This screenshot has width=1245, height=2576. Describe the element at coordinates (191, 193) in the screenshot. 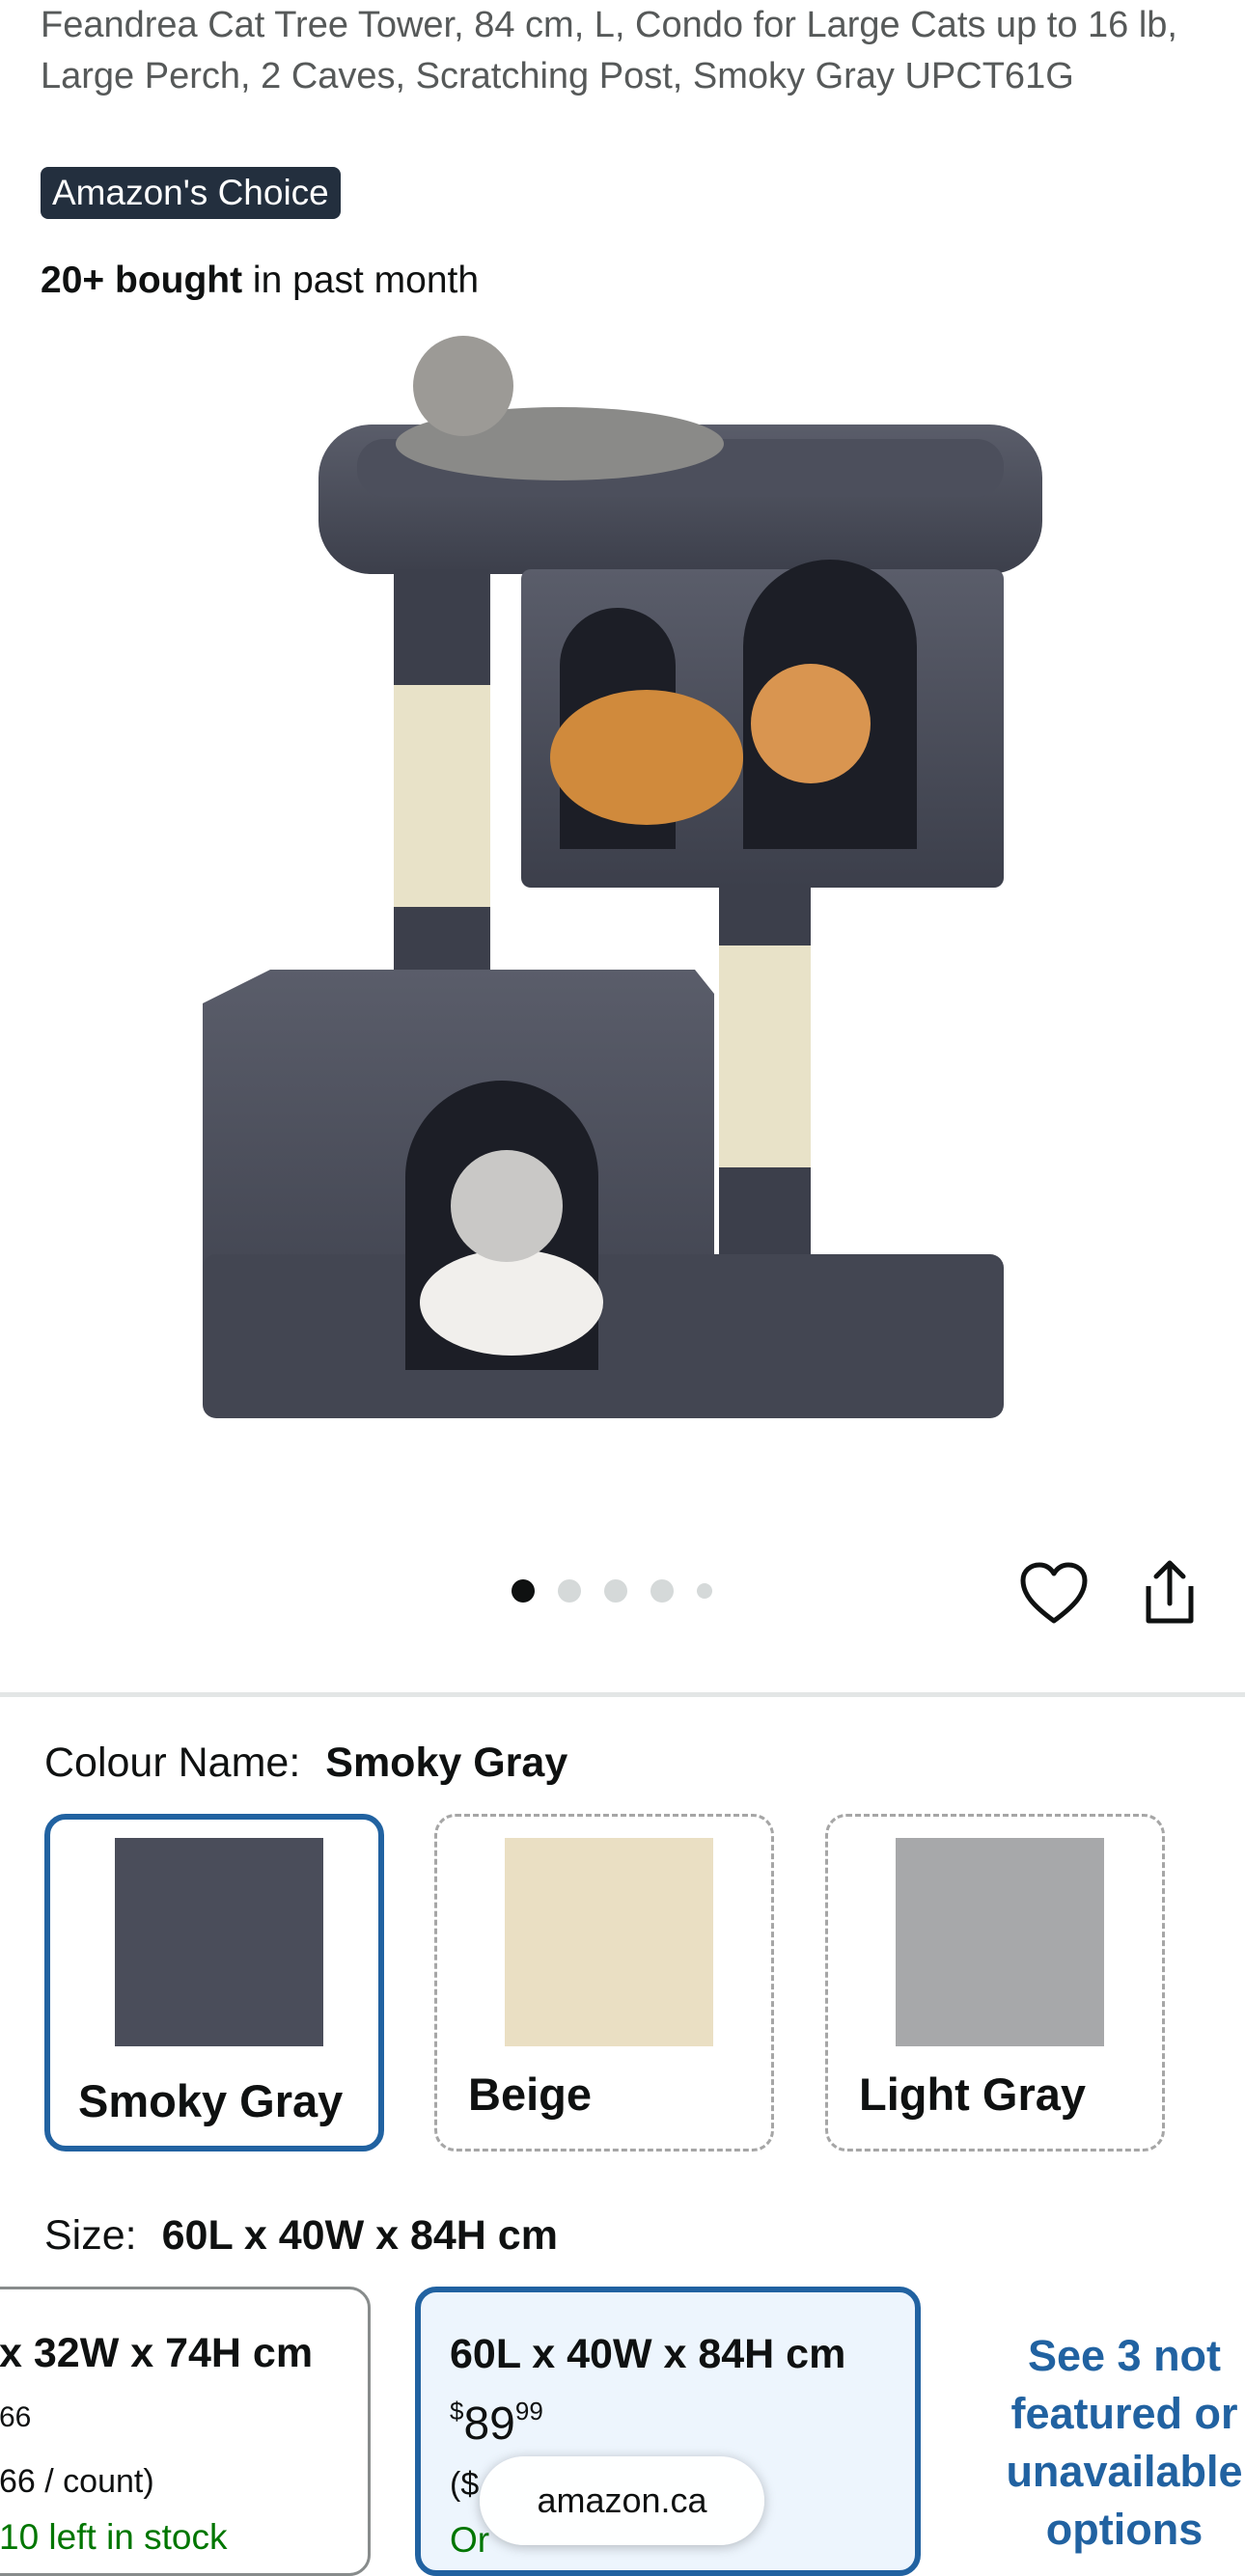

I see `amazons-choice-badge: Amazon's Choice` at that location.